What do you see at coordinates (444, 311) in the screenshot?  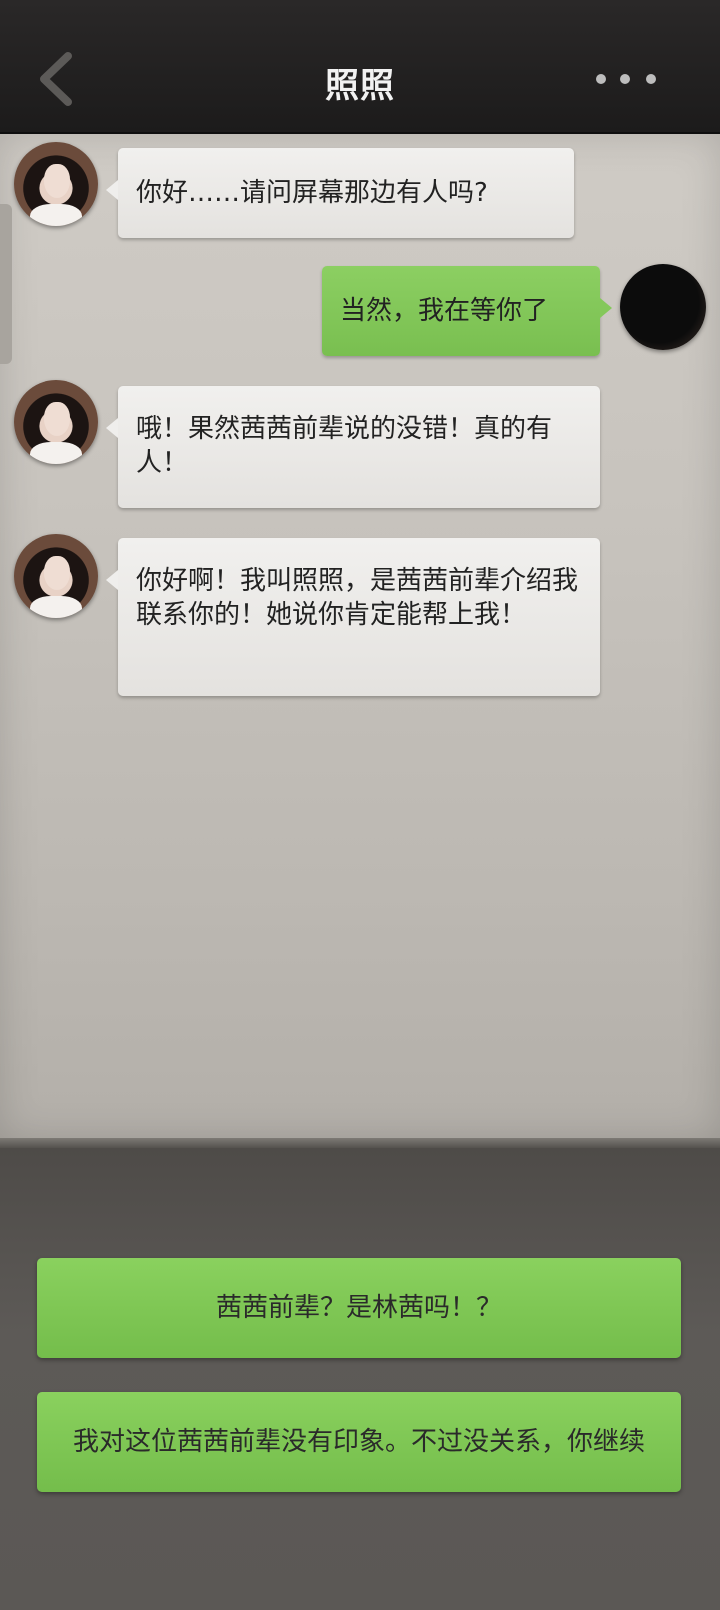 I see `message-text: 当然，我在等你了` at bounding box center [444, 311].